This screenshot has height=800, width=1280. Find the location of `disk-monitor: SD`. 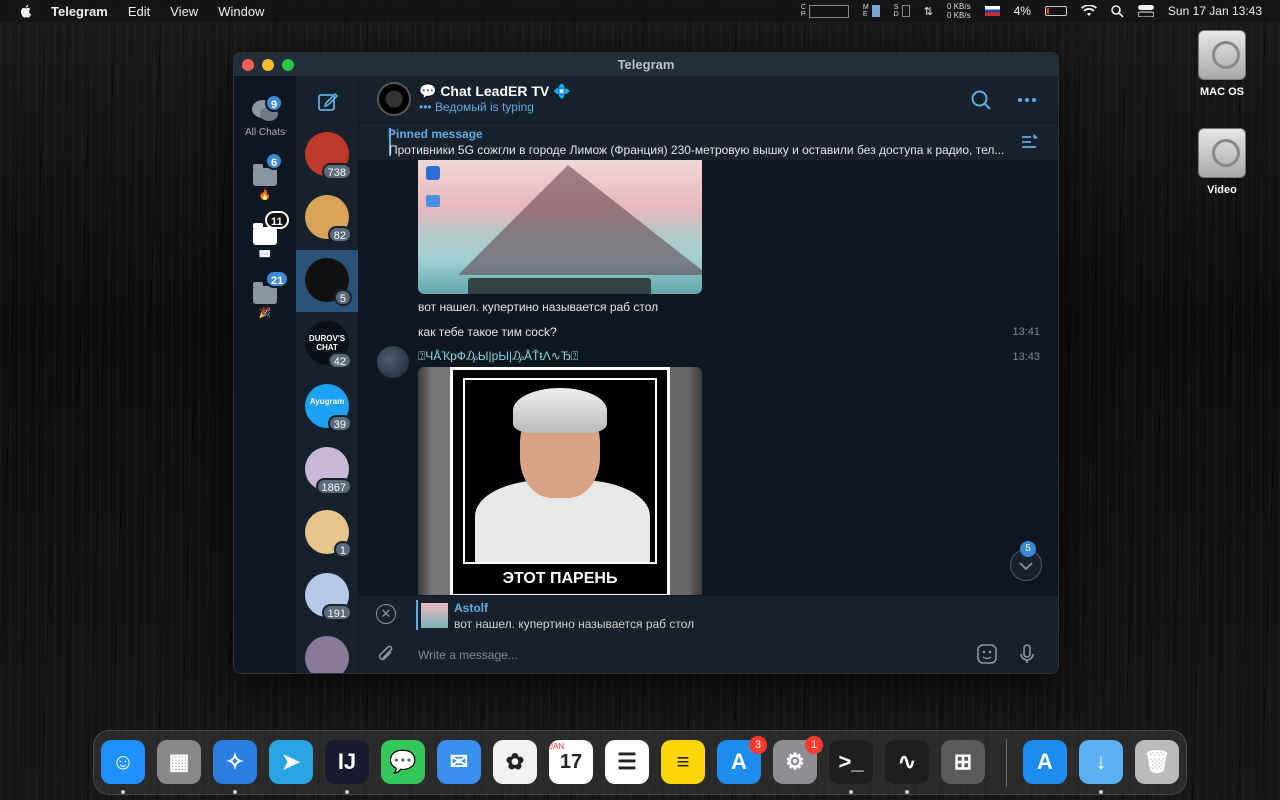

disk-monitor: SD is located at coordinates (902, 11).